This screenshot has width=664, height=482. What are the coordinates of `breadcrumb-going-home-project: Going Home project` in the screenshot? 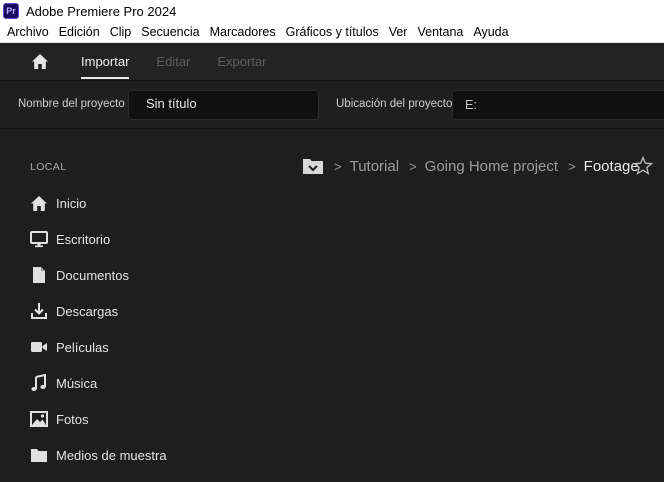 It's located at (491, 166).